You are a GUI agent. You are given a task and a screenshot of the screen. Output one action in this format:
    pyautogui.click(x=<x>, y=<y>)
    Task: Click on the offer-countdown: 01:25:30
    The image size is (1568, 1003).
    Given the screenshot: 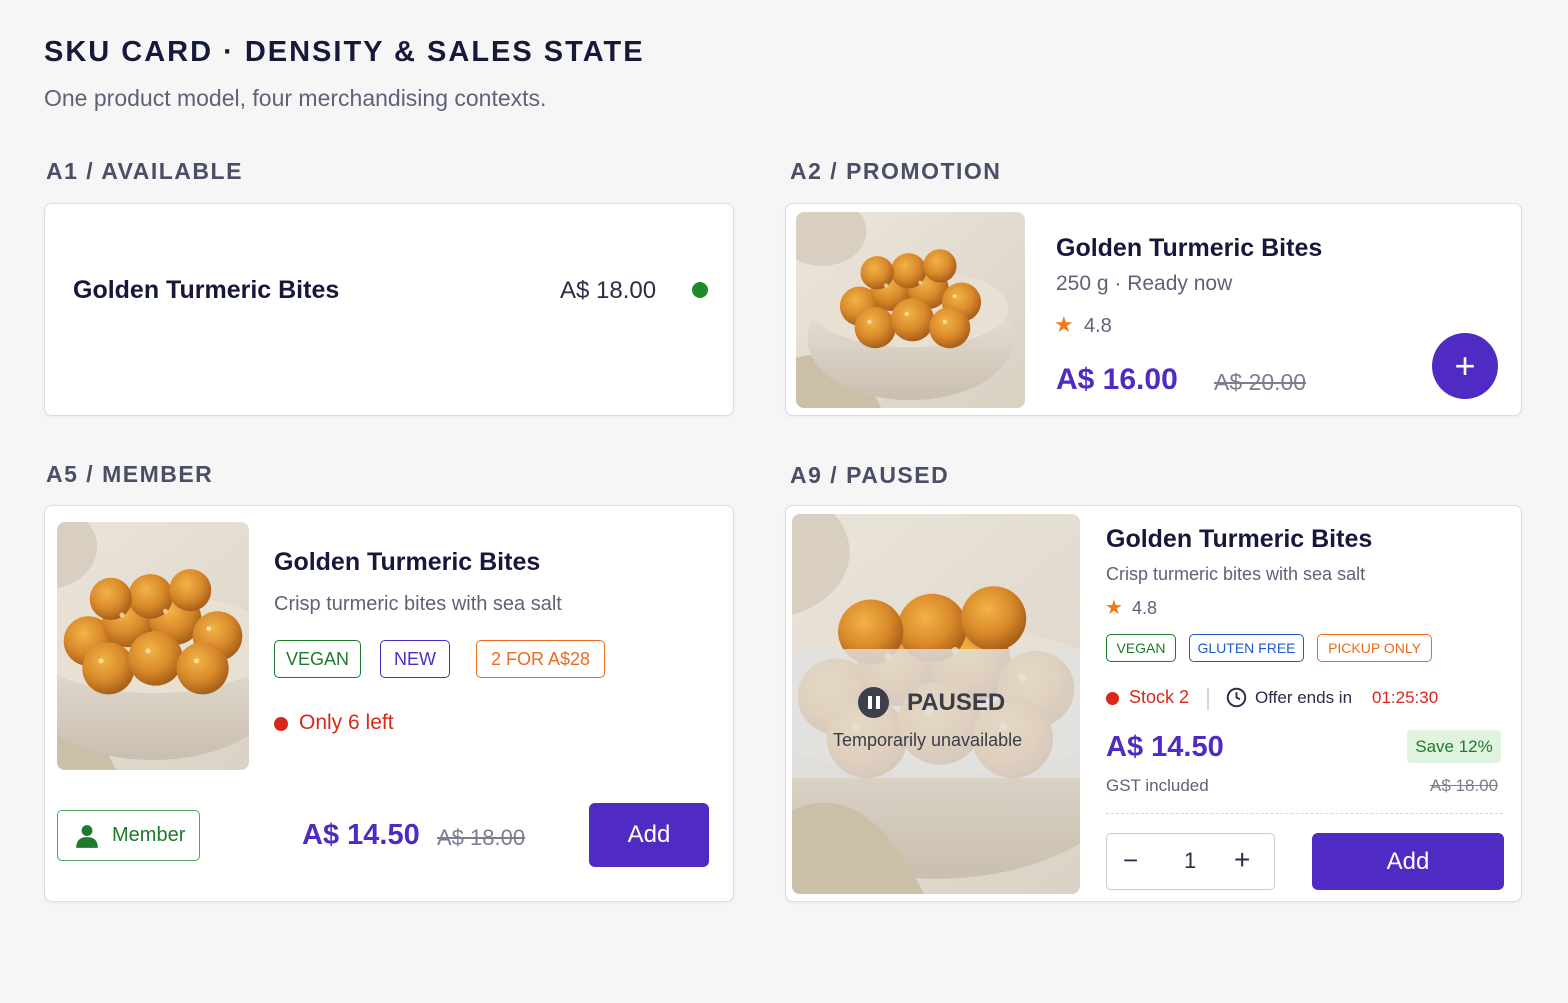 What is the action you would take?
    pyautogui.click(x=1405, y=697)
    